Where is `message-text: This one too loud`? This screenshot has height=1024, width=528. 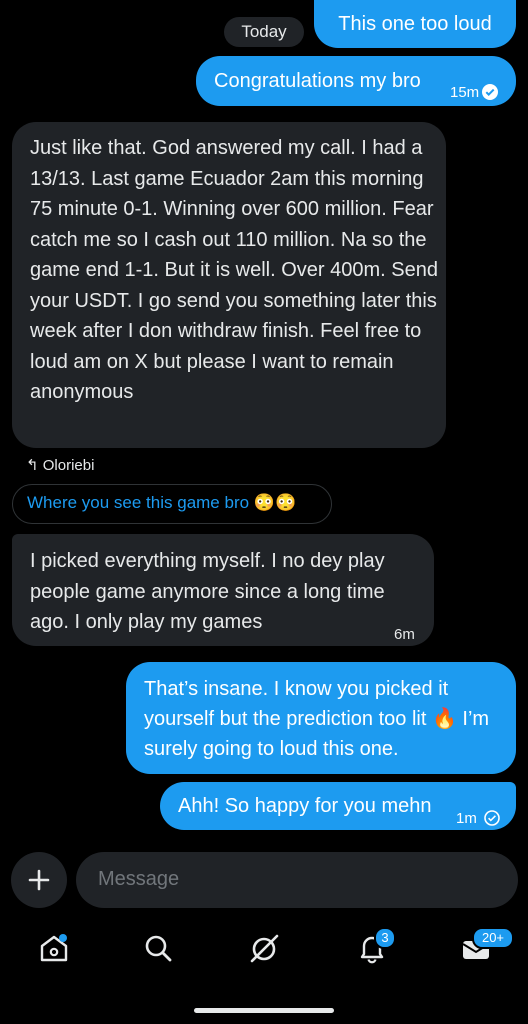 message-text: This one too loud is located at coordinates (415, 24).